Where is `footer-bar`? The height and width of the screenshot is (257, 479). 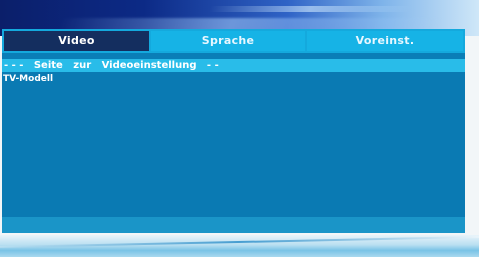 footer-bar is located at coordinates (233, 225).